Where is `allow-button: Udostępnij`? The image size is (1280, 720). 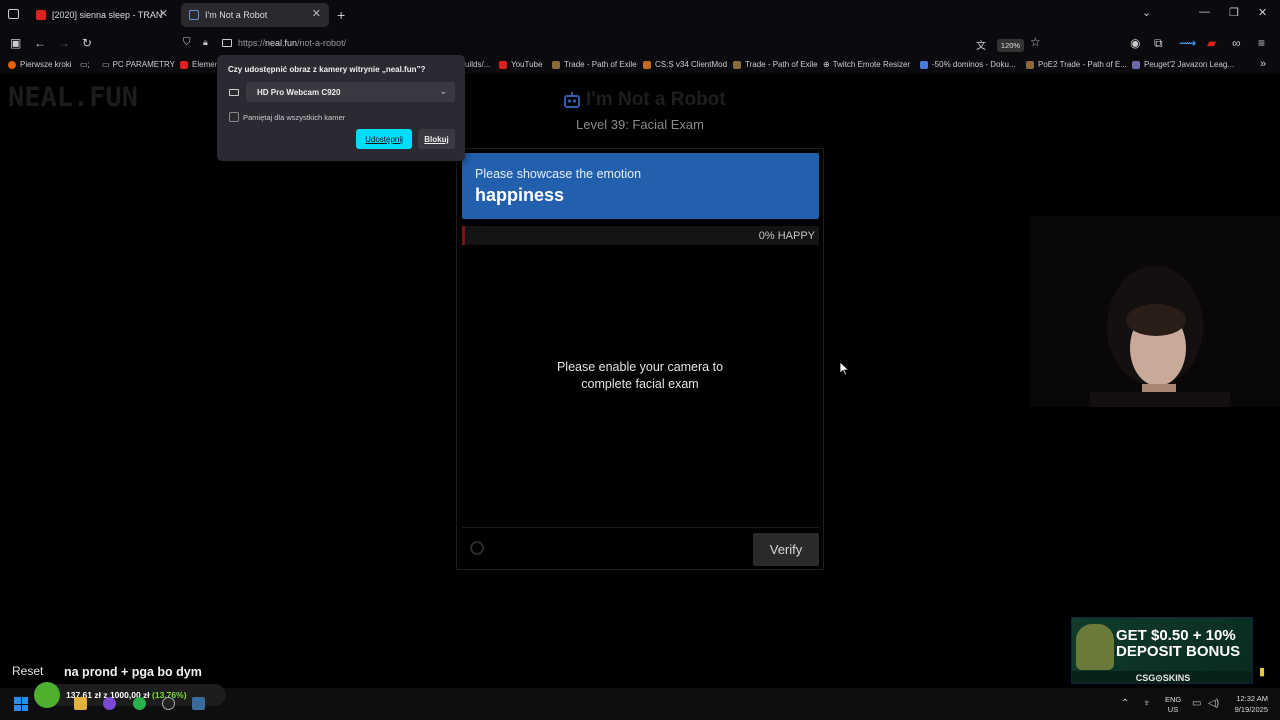
allow-button: Udostępnij is located at coordinates (384, 139).